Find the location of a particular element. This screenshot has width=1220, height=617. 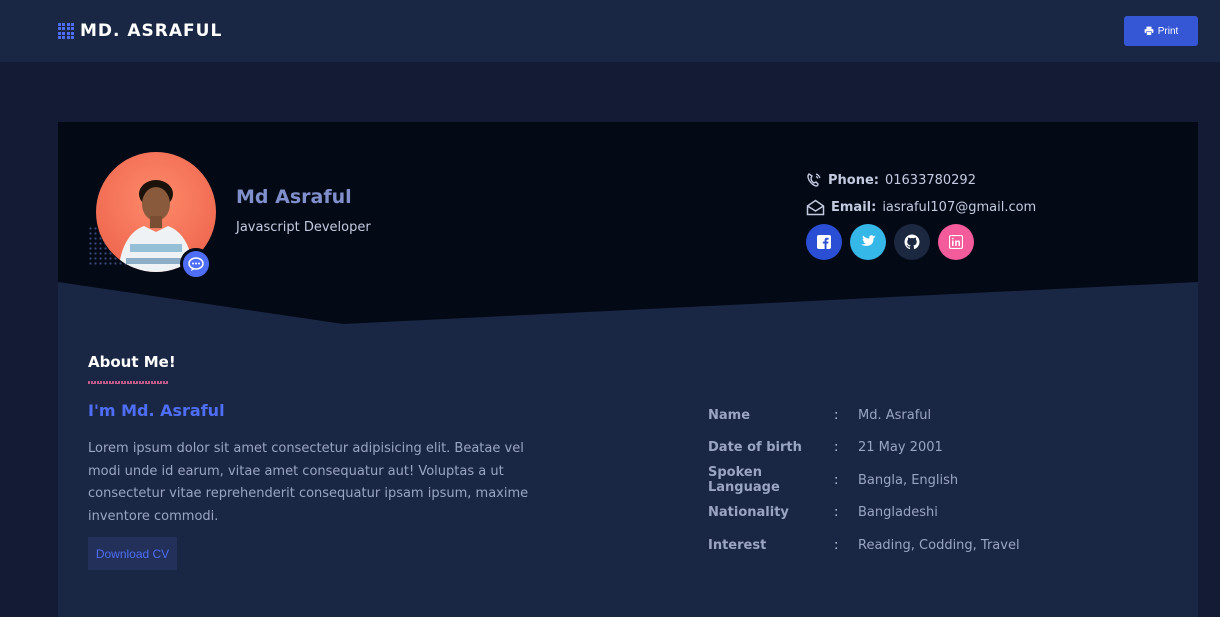

phone-row: Phone: 01633780292 is located at coordinates (921, 180).